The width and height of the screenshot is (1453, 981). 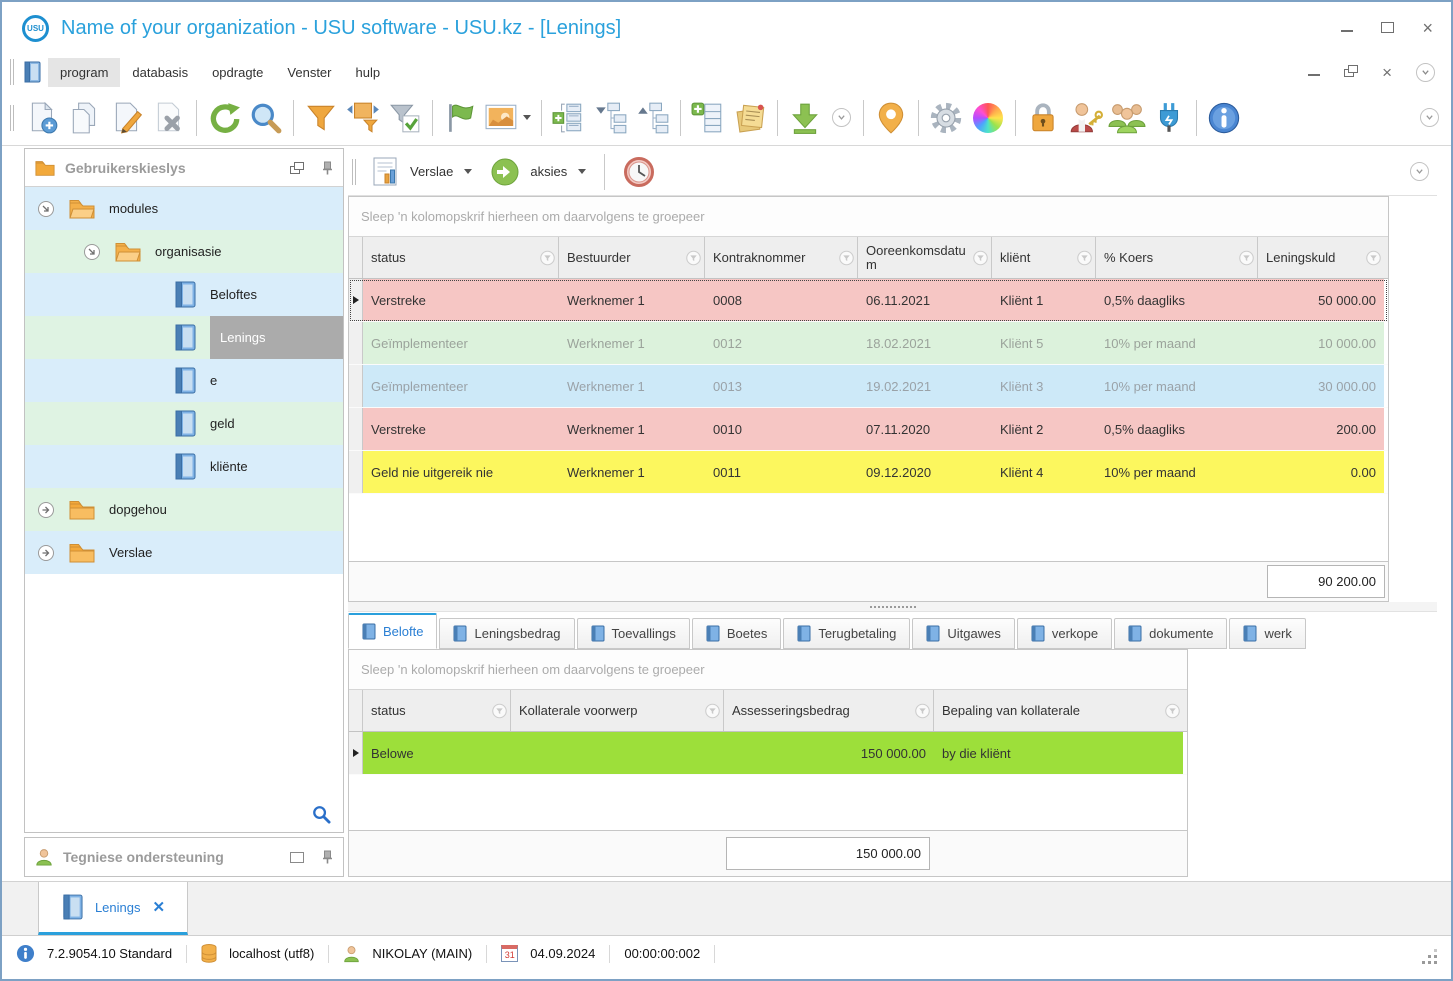 What do you see at coordinates (393, 631) in the screenshot?
I see `tab-belofte: Belofte` at bounding box center [393, 631].